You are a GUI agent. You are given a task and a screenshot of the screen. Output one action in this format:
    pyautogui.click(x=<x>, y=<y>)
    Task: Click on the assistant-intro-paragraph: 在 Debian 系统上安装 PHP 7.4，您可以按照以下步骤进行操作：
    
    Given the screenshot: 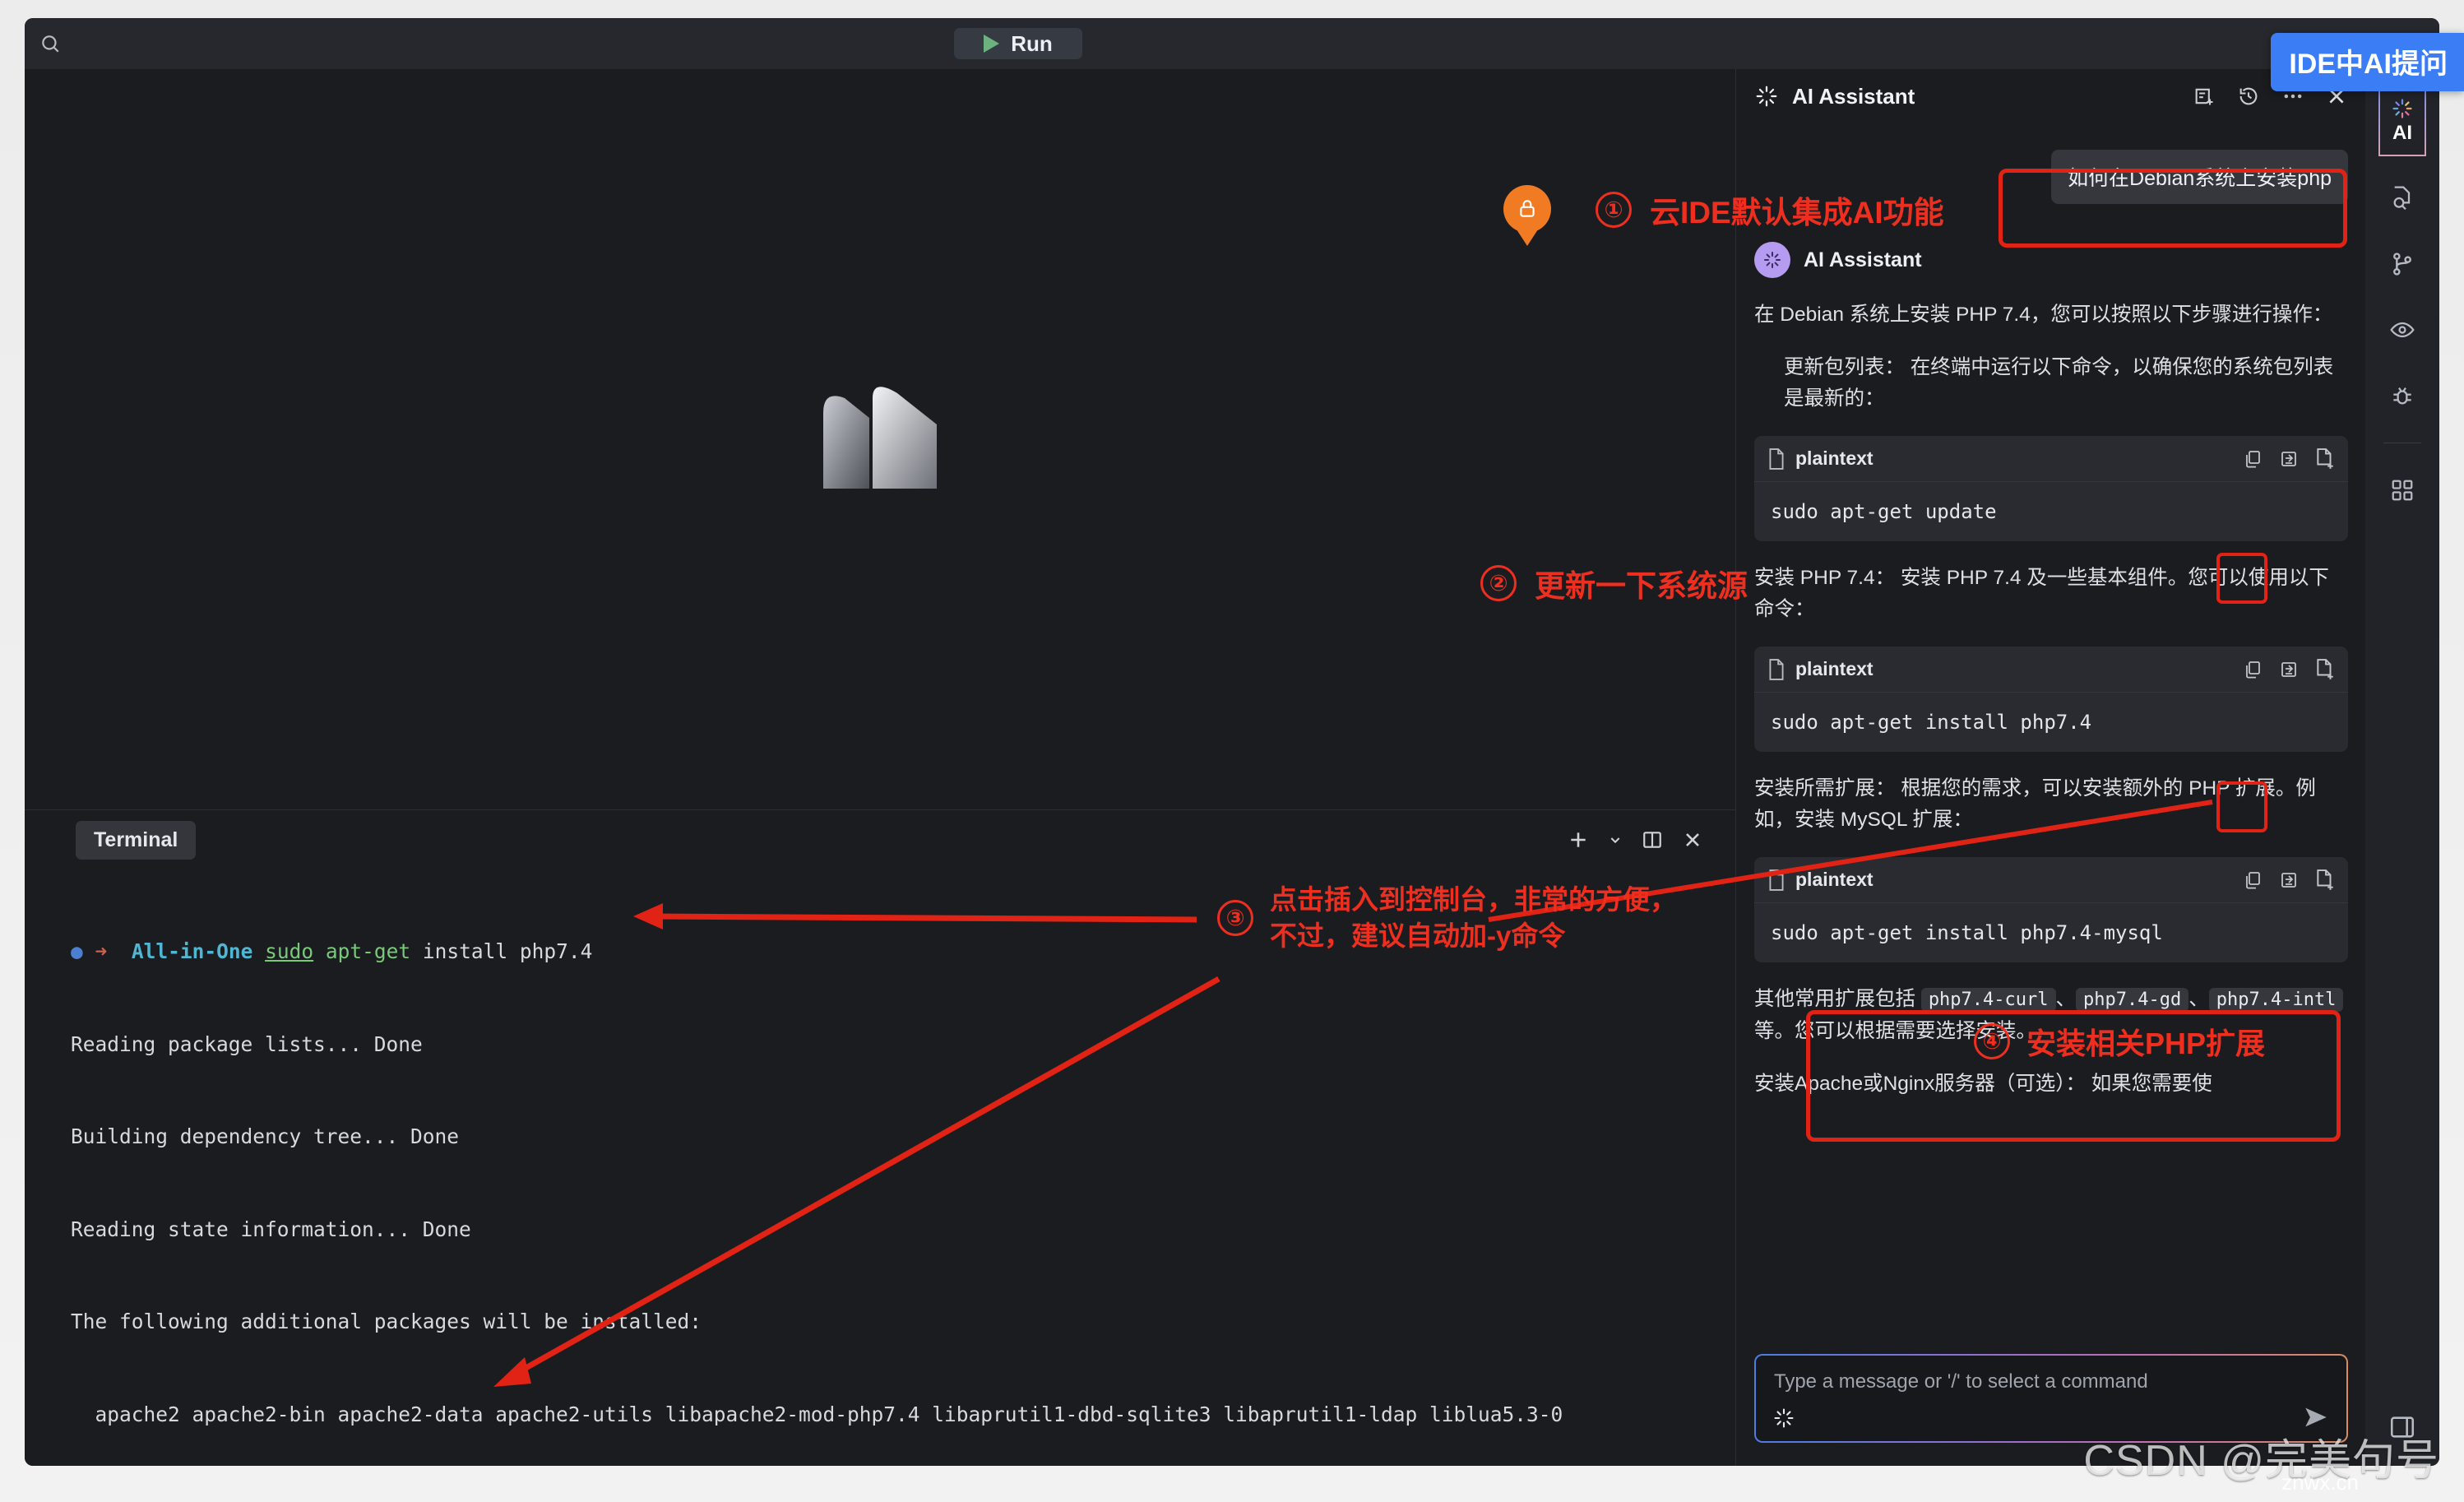 What is the action you would take?
    pyautogui.click(x=2043, y=315)
    